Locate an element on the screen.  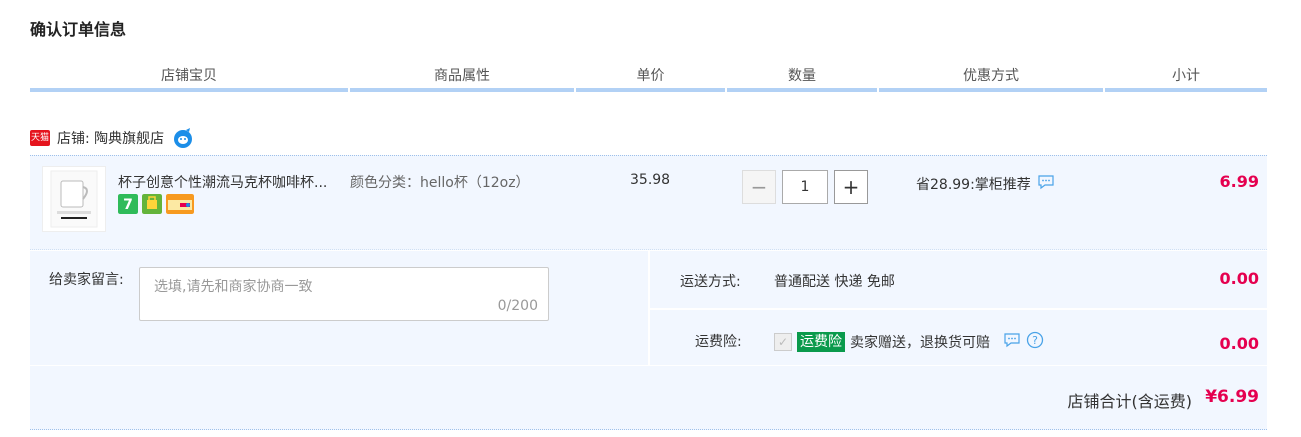
shipping-method: 普通配送 快递 免邮 is located at coordinates (834, 282).